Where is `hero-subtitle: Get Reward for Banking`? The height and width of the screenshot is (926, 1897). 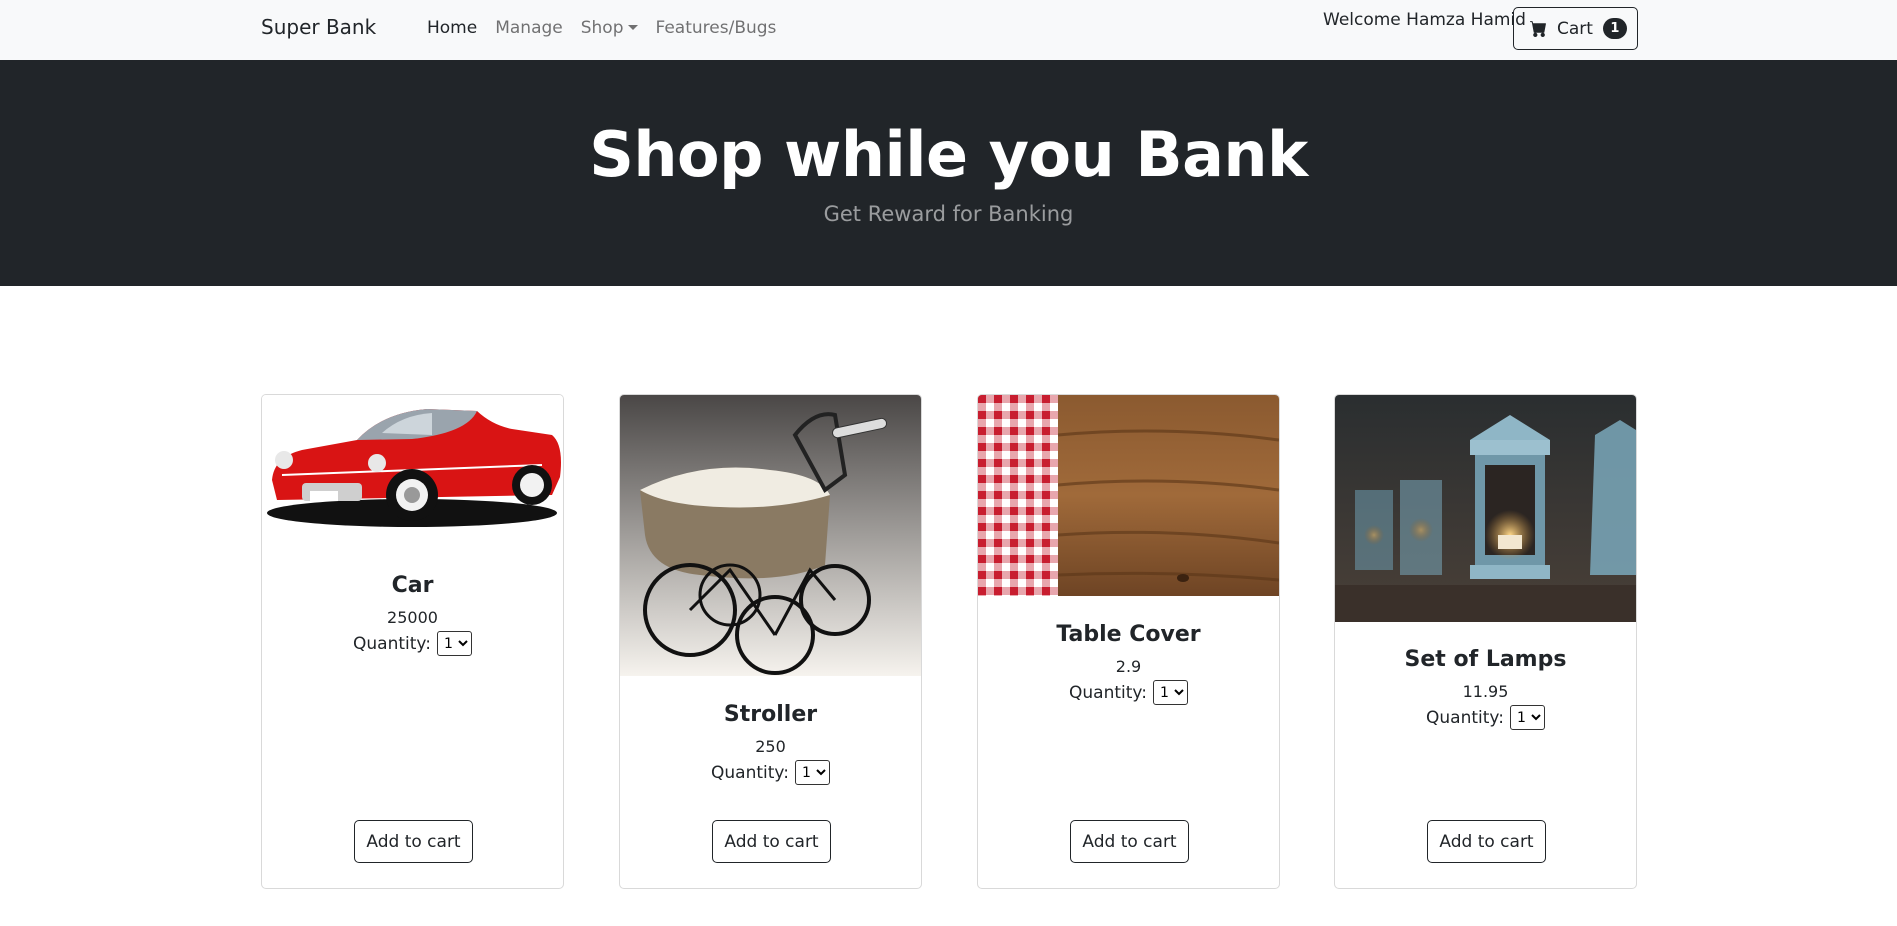 hero-subtitle: Get Reward for Banking is located at coordinates (948, 214).